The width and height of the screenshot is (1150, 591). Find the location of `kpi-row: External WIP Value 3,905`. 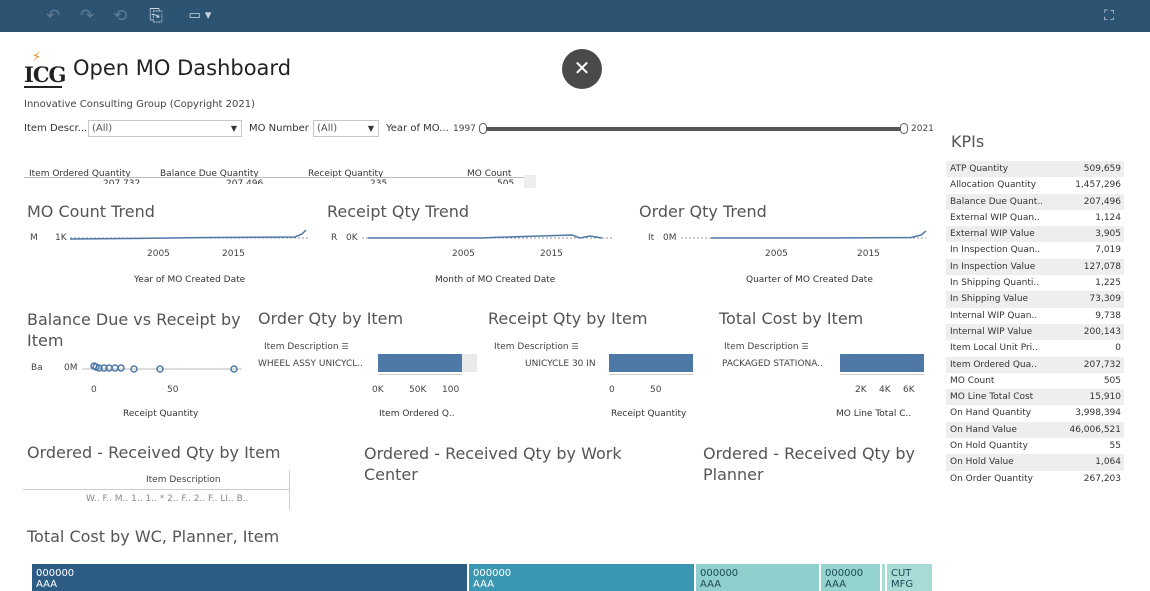

kpi-row: External WIP Value 3,905 is located at coordinates (1035, 234).